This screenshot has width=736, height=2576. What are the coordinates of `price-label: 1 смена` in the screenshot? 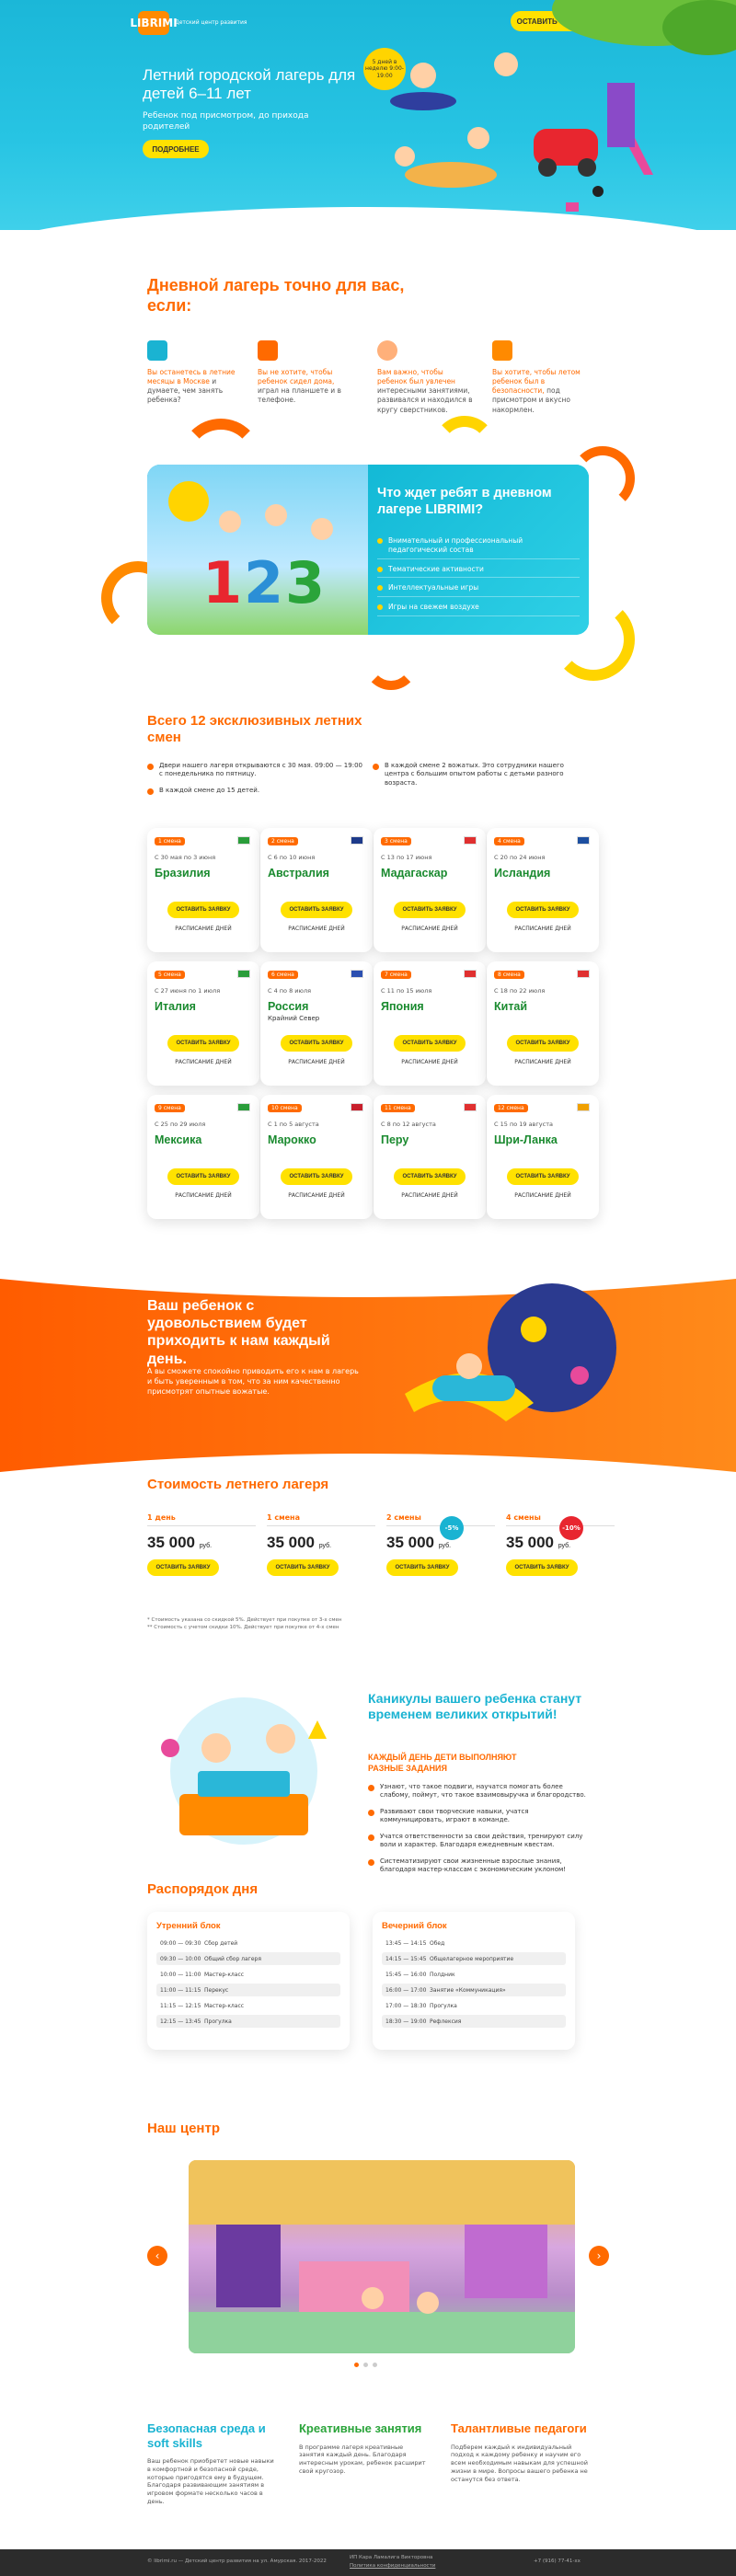 It's located at (321, 1519).